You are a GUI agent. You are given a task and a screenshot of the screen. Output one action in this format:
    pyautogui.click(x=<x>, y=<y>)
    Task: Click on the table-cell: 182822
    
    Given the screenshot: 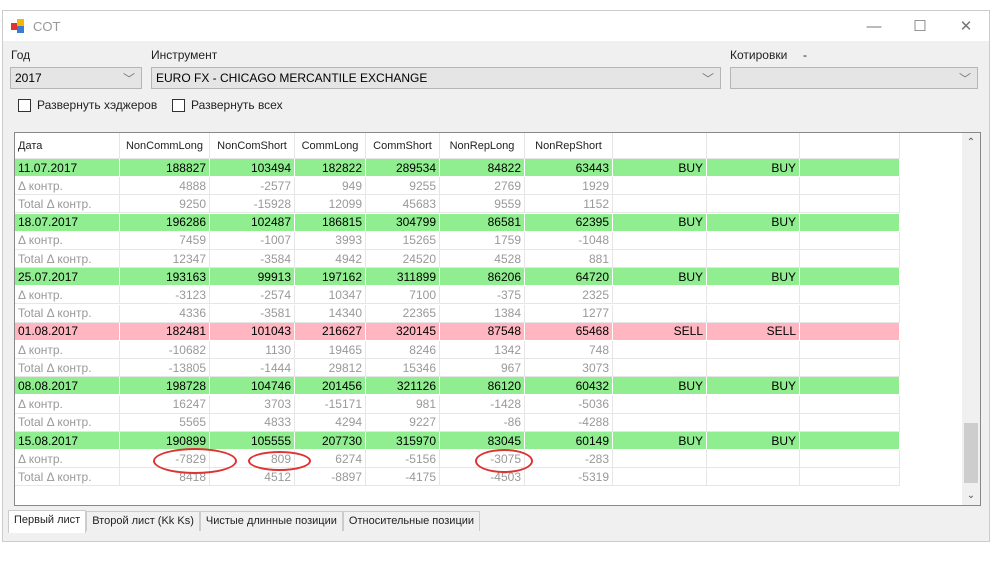 What is the action you would take?
    pyautogui.click(x=330, y=168)
    